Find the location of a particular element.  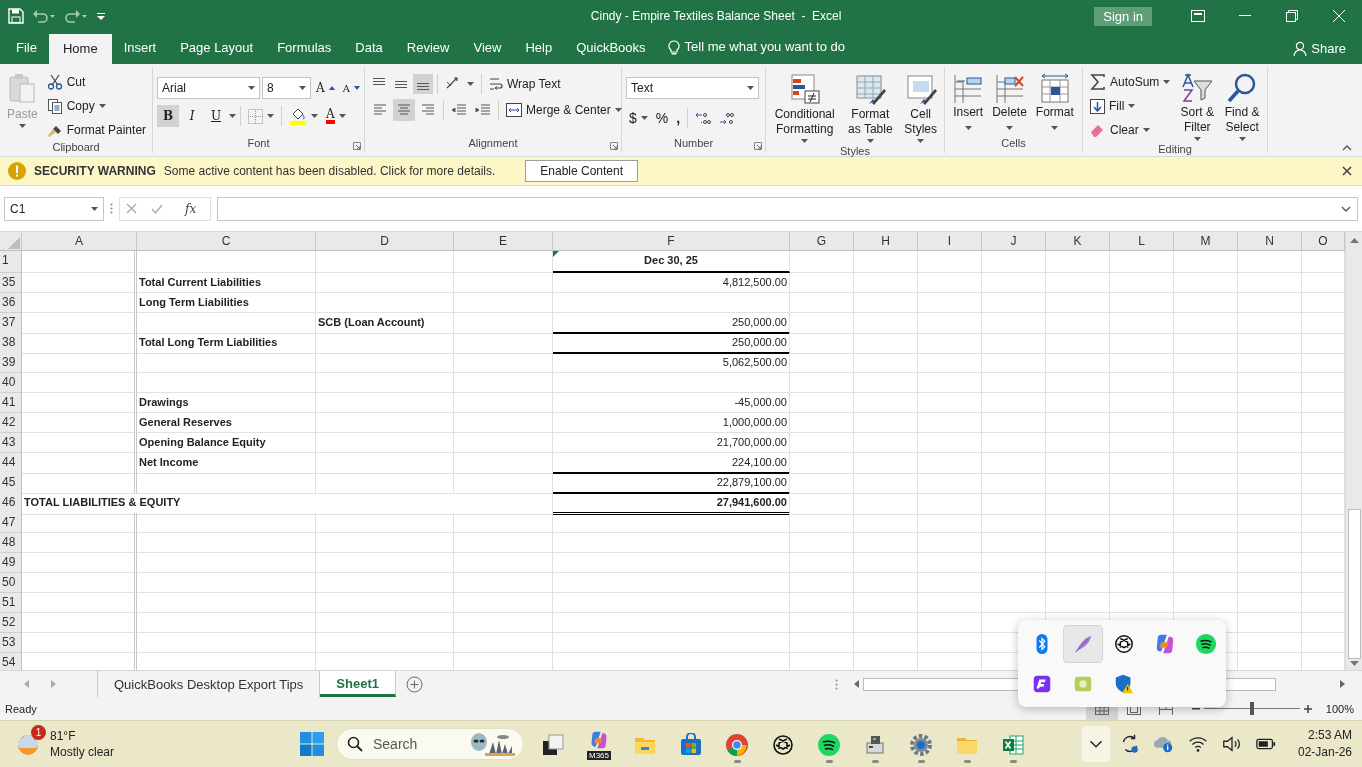

row-header: 39 is located at coordinates (11, 363).